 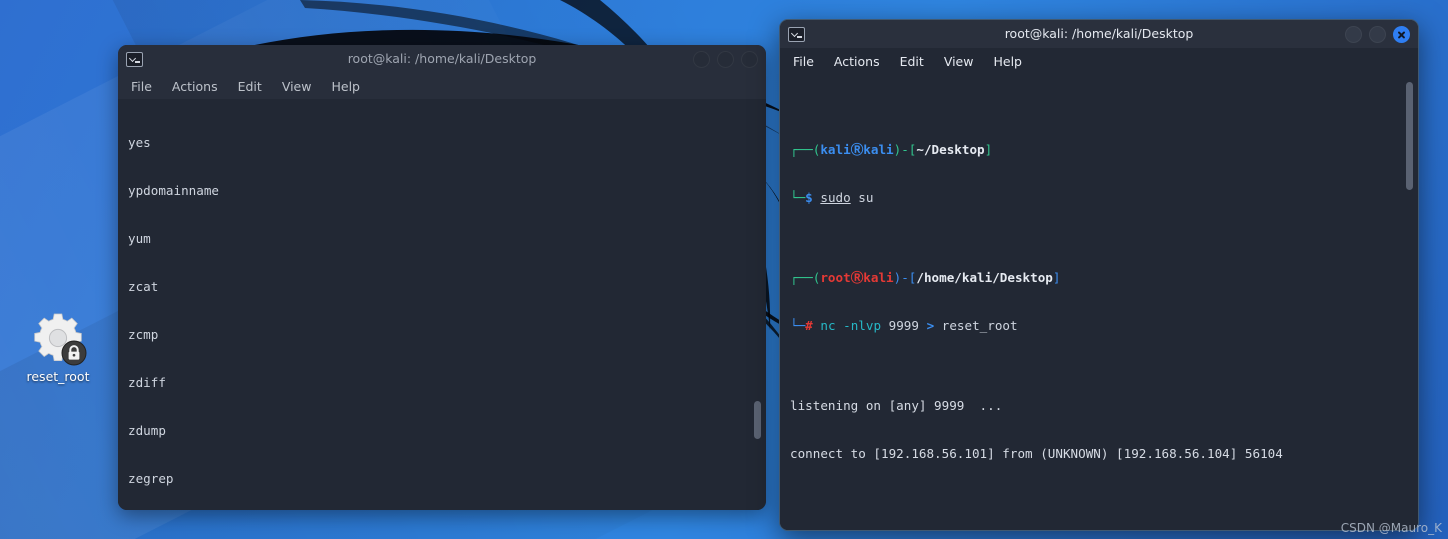 What do you see at coordinates (143, 286) in the screenshot?
I see `terminal-line: zcat` at bounding box center [143, 286].